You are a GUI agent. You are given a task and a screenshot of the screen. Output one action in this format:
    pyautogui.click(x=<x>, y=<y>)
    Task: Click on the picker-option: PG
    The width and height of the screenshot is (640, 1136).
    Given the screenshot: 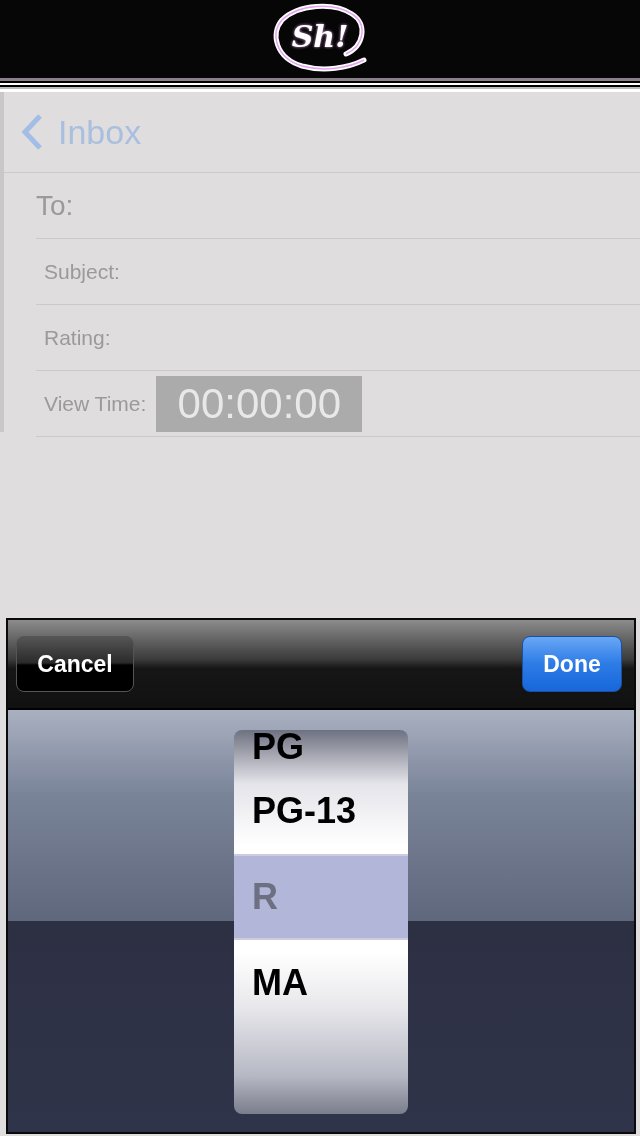 What is the action you would take?
    pyautogui.click(x=321, y=749)
    